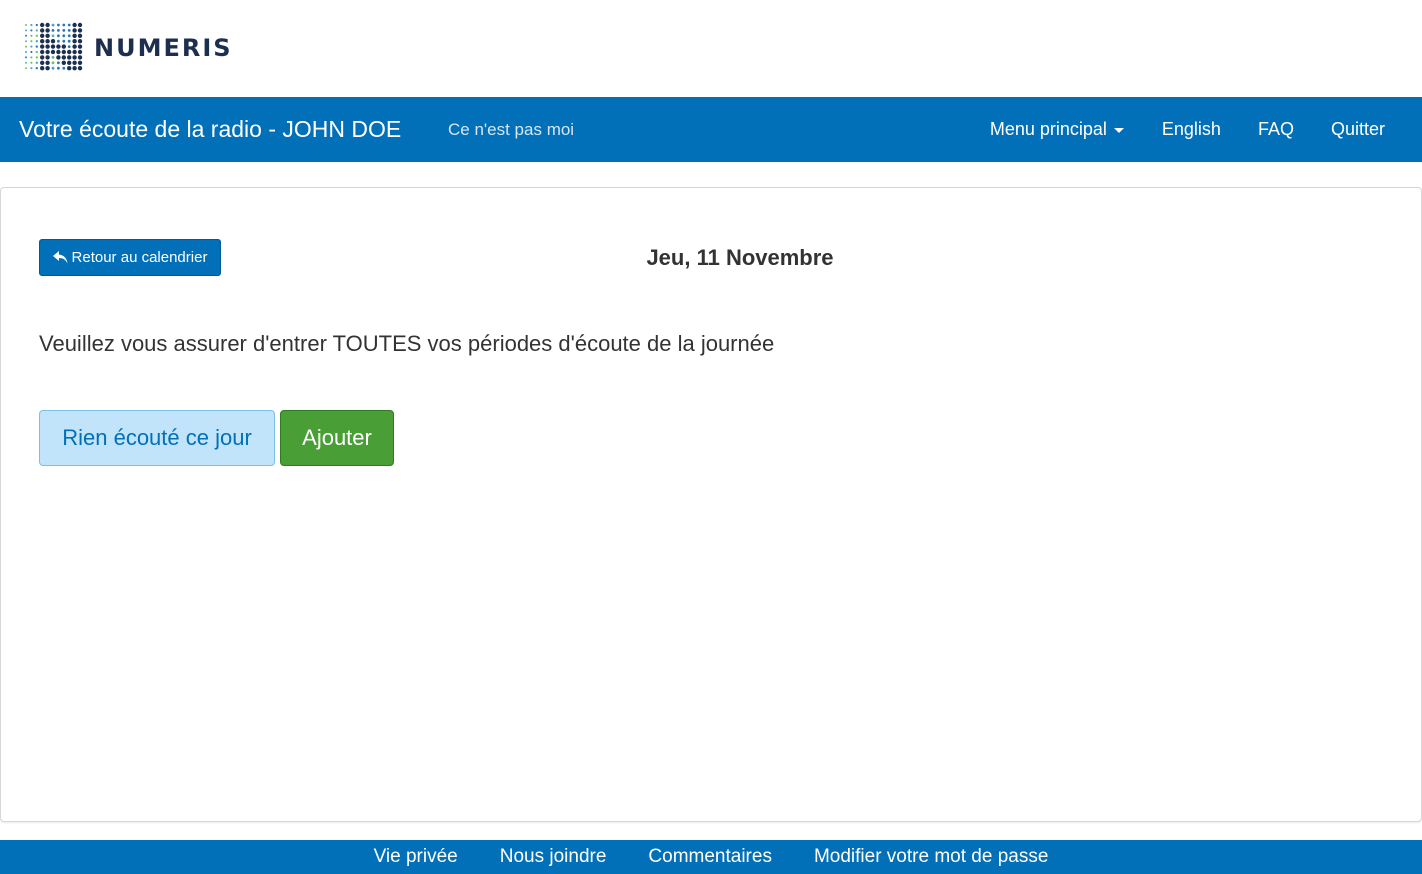 This screenshot has height=874, width=1422. I want to click on back-button-label: Retour au calendrier, so click(139, 257).